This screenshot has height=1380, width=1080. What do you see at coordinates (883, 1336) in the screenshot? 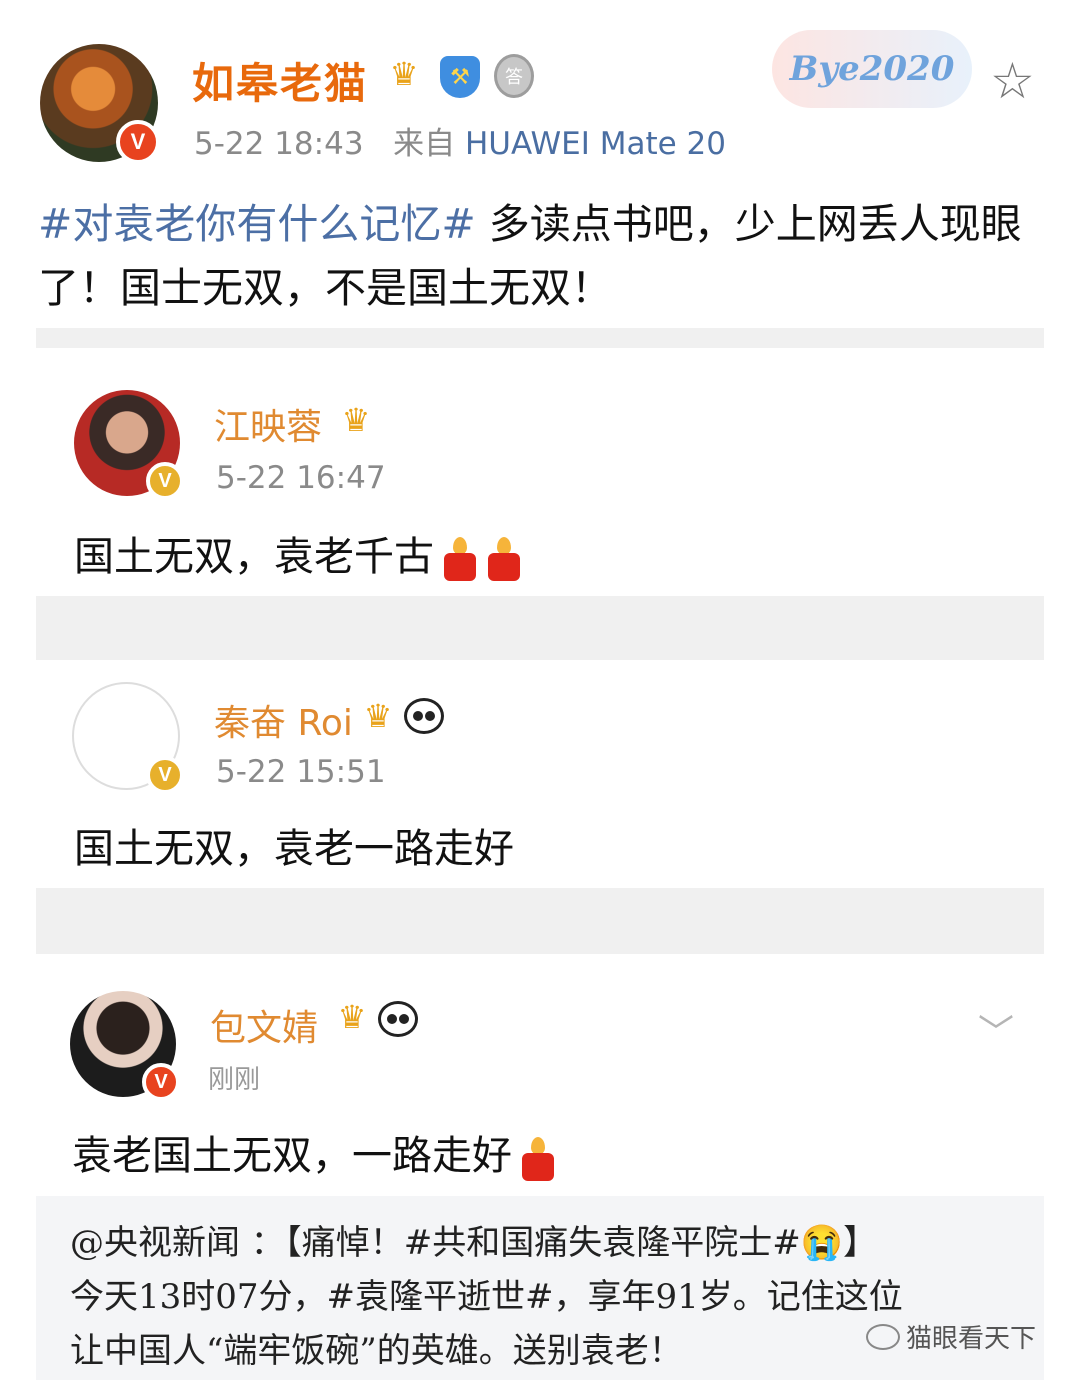
I see `wechat-icon` at bounding box center [883, 1336].